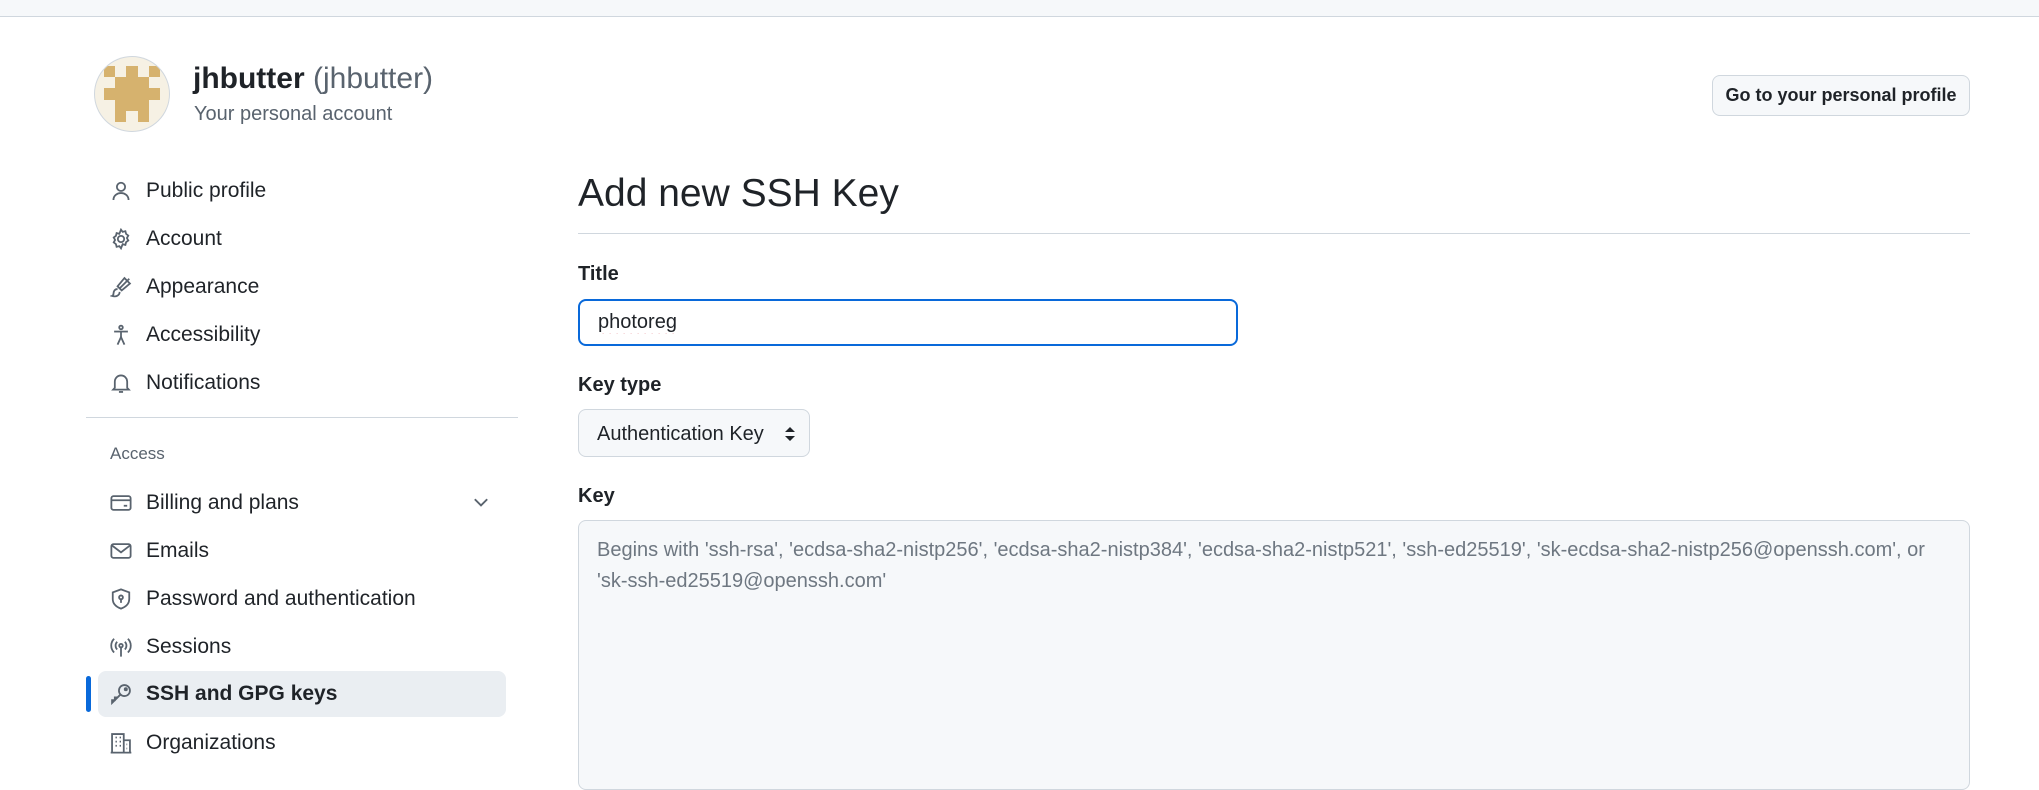  I want to click on key-type-selected-value: Authentication Key, so click(680, 434).